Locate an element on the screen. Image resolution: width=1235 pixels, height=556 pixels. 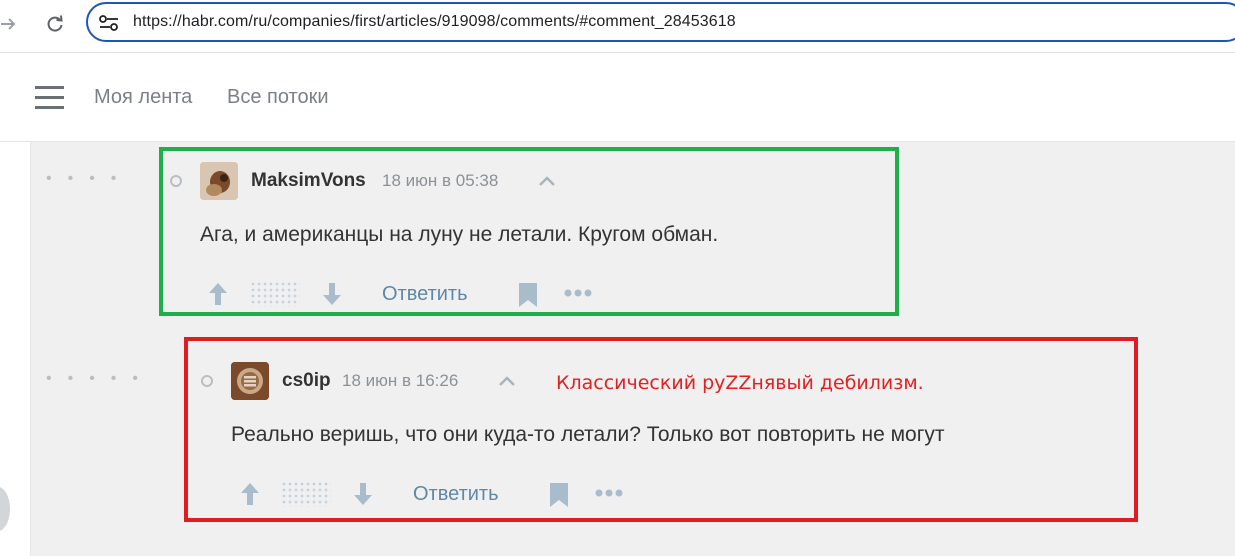
hamburger-menu-icon is located at coordinates (49, 98).